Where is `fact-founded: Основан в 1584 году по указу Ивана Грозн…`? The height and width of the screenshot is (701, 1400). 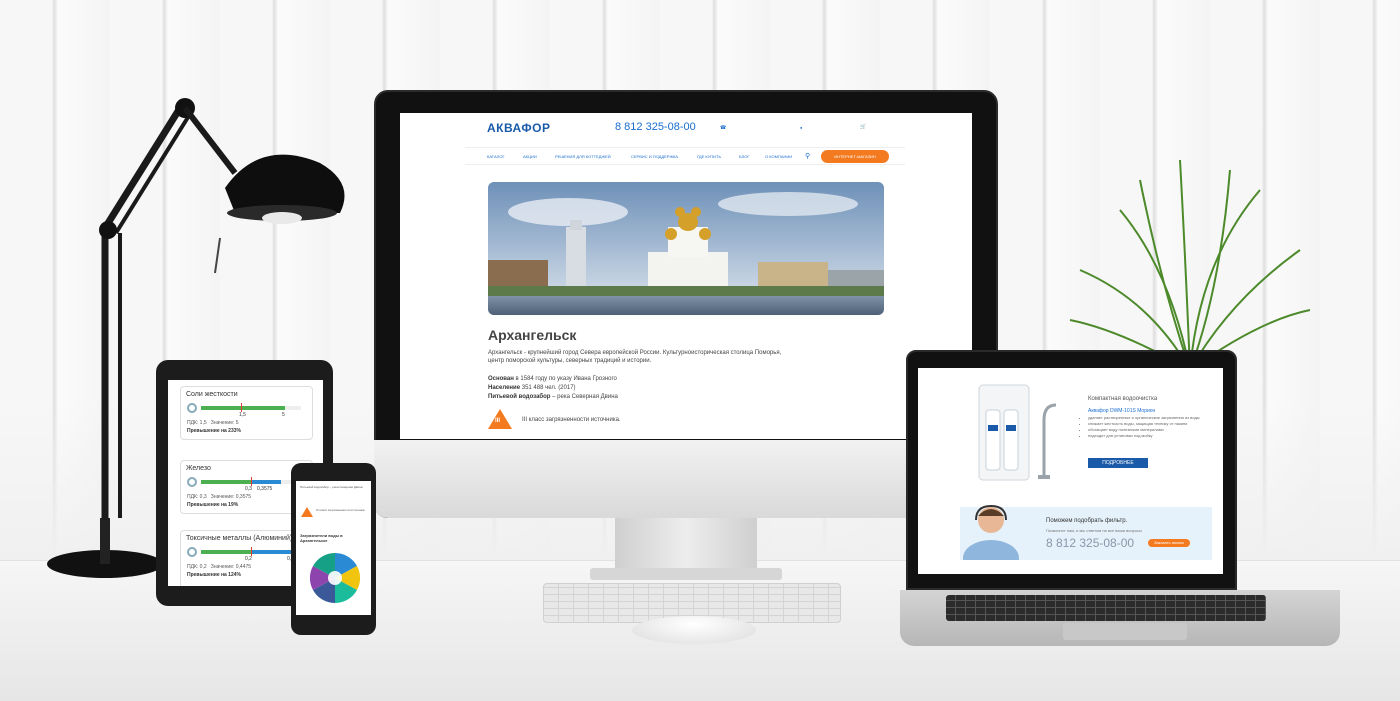 fact-founded: Основан в 1584 году по указу Ивана Грозн… is located at coordinates (552, 379).